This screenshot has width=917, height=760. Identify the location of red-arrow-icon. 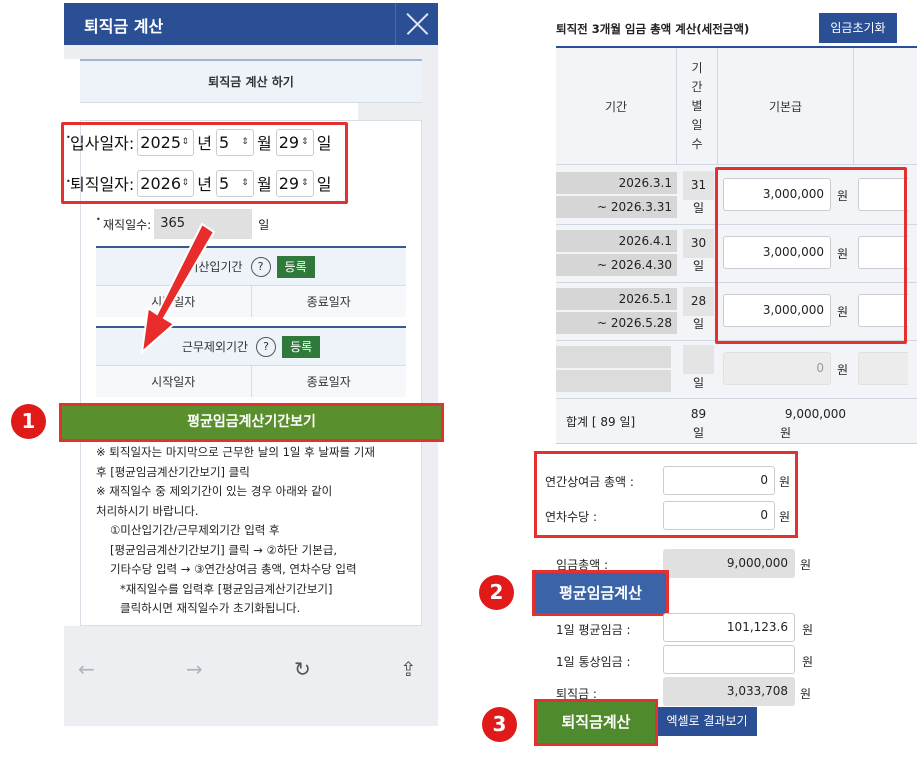
(178, 288).